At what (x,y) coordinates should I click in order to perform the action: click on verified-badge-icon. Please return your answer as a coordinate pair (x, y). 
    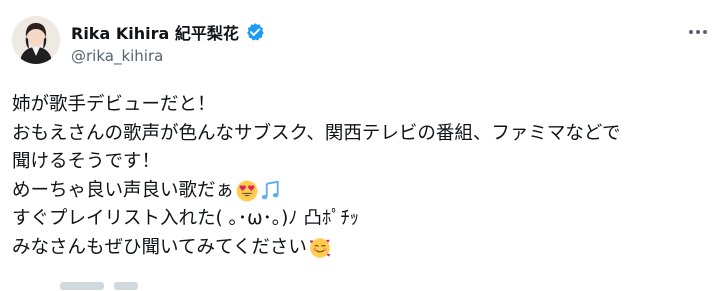
    Looking at the image, I should click on (255, 32).